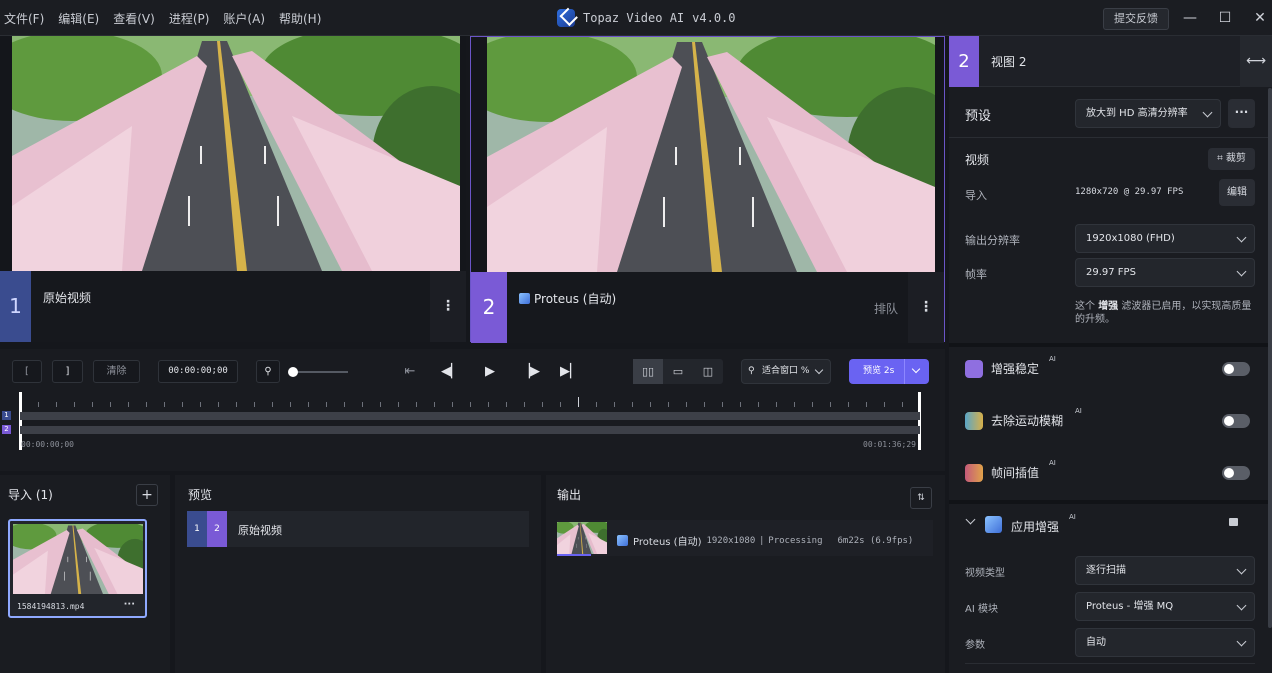 This screenshot has width=1272, height=673. Describe the element at coordinates (1148, 113) in the screenshot. I see `preset-select: 放大到 HD 高清分辨率` at that location.